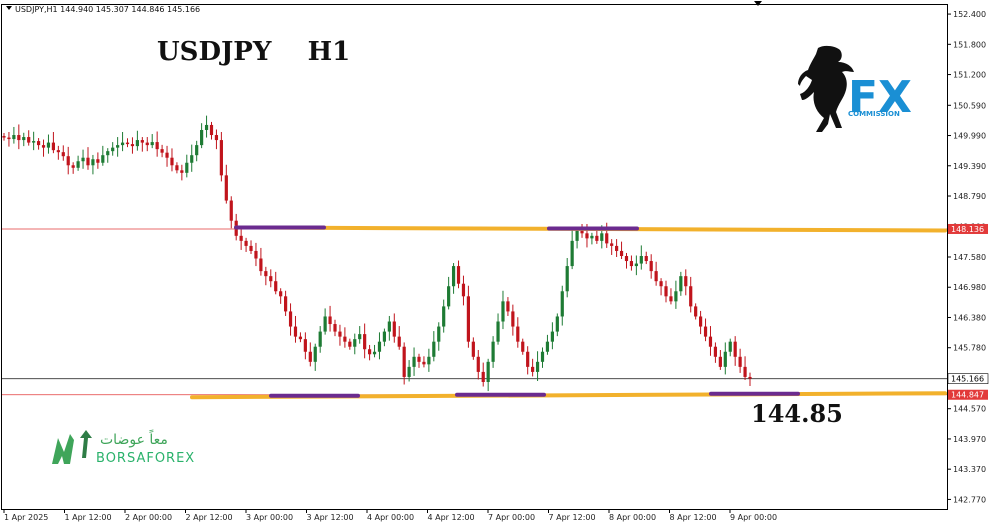 Image resolution: width=990 pixels, height=525 pixels. I want to click on x-tick-label: 8 Apr 00:00, so click(632, 517).